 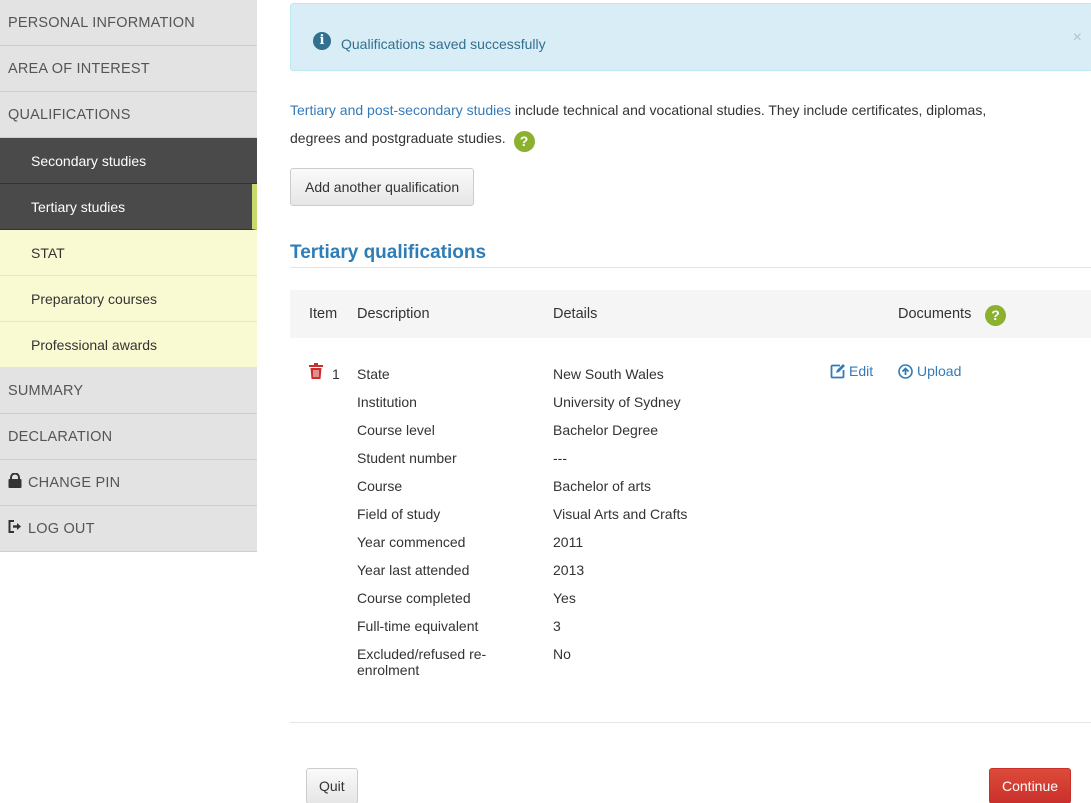 I want to click on sidebar-item-secondary-studies: Secondary studies, so click(x=128, y=161).